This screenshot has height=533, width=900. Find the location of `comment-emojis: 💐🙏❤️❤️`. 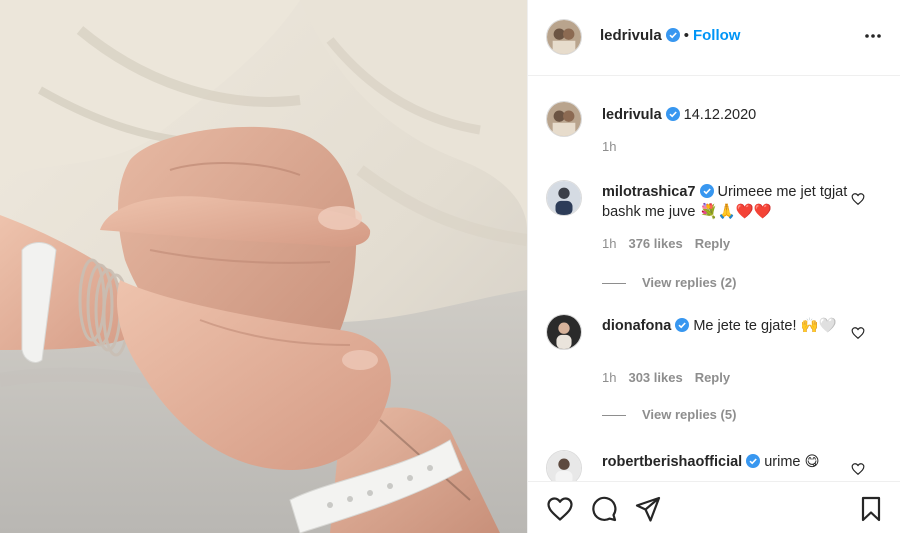

comment-emojis: 💐🙏❤️❤️ is located at coordinates (735, 212).